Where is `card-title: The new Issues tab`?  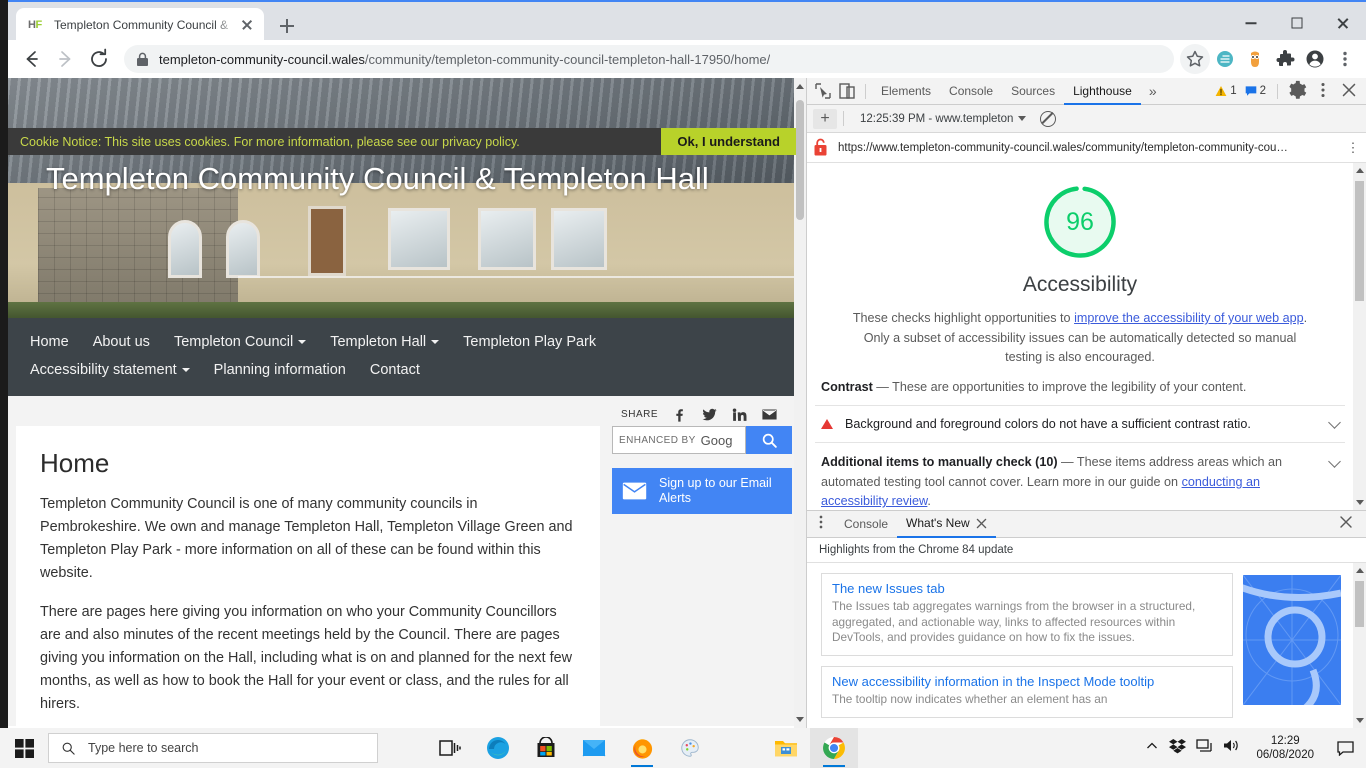 card-title: The new Issues tab is located at coordinates (1027, 588).